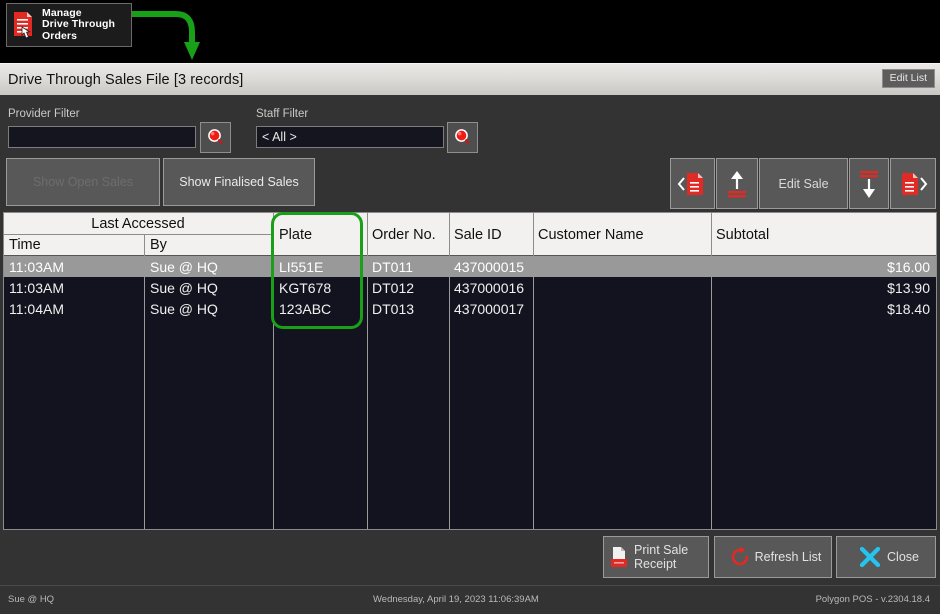 Image resolution: width=940 pixels, height=614 pixels. What do you see at coordinates (409, 234) in the screenshot?
I see `column-header-order-no: Order No.` at bounding box center [409, 234].